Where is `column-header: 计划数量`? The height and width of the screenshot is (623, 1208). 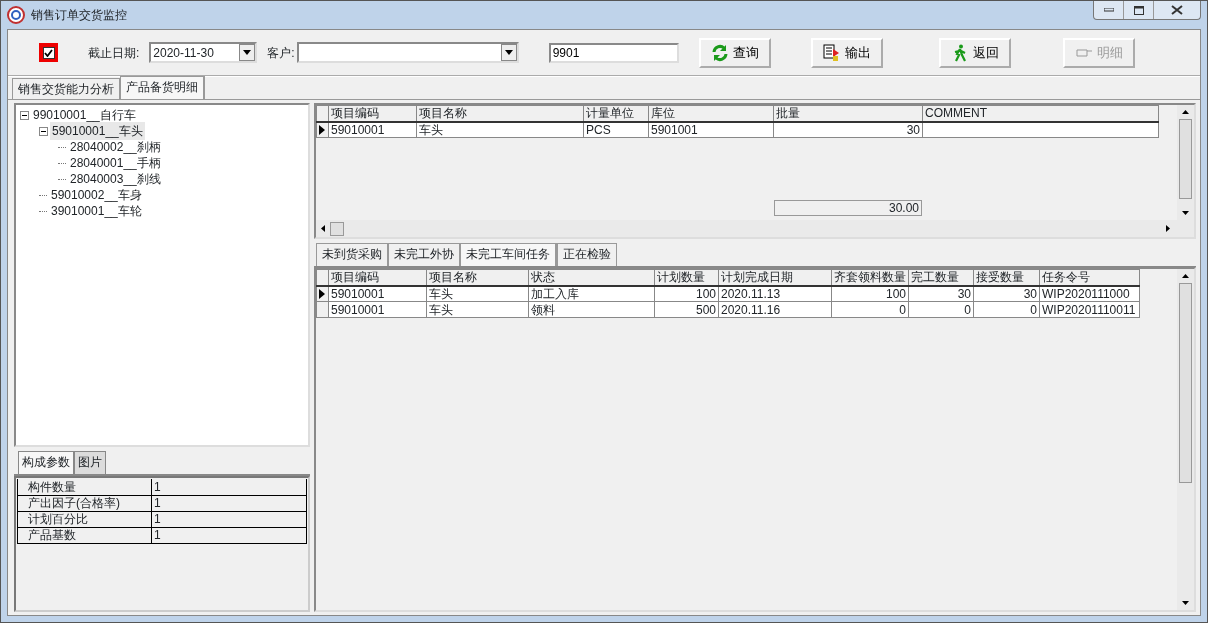
column-header: 计划数量 is located at coordinates (686, 277).